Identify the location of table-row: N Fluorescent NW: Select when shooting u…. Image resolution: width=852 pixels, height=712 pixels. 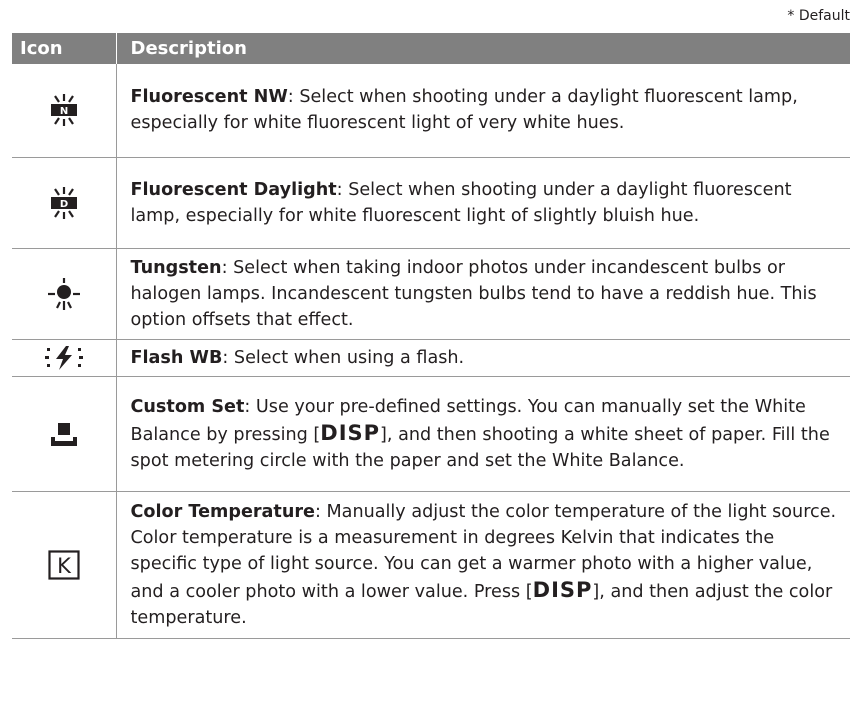
(431, 111).